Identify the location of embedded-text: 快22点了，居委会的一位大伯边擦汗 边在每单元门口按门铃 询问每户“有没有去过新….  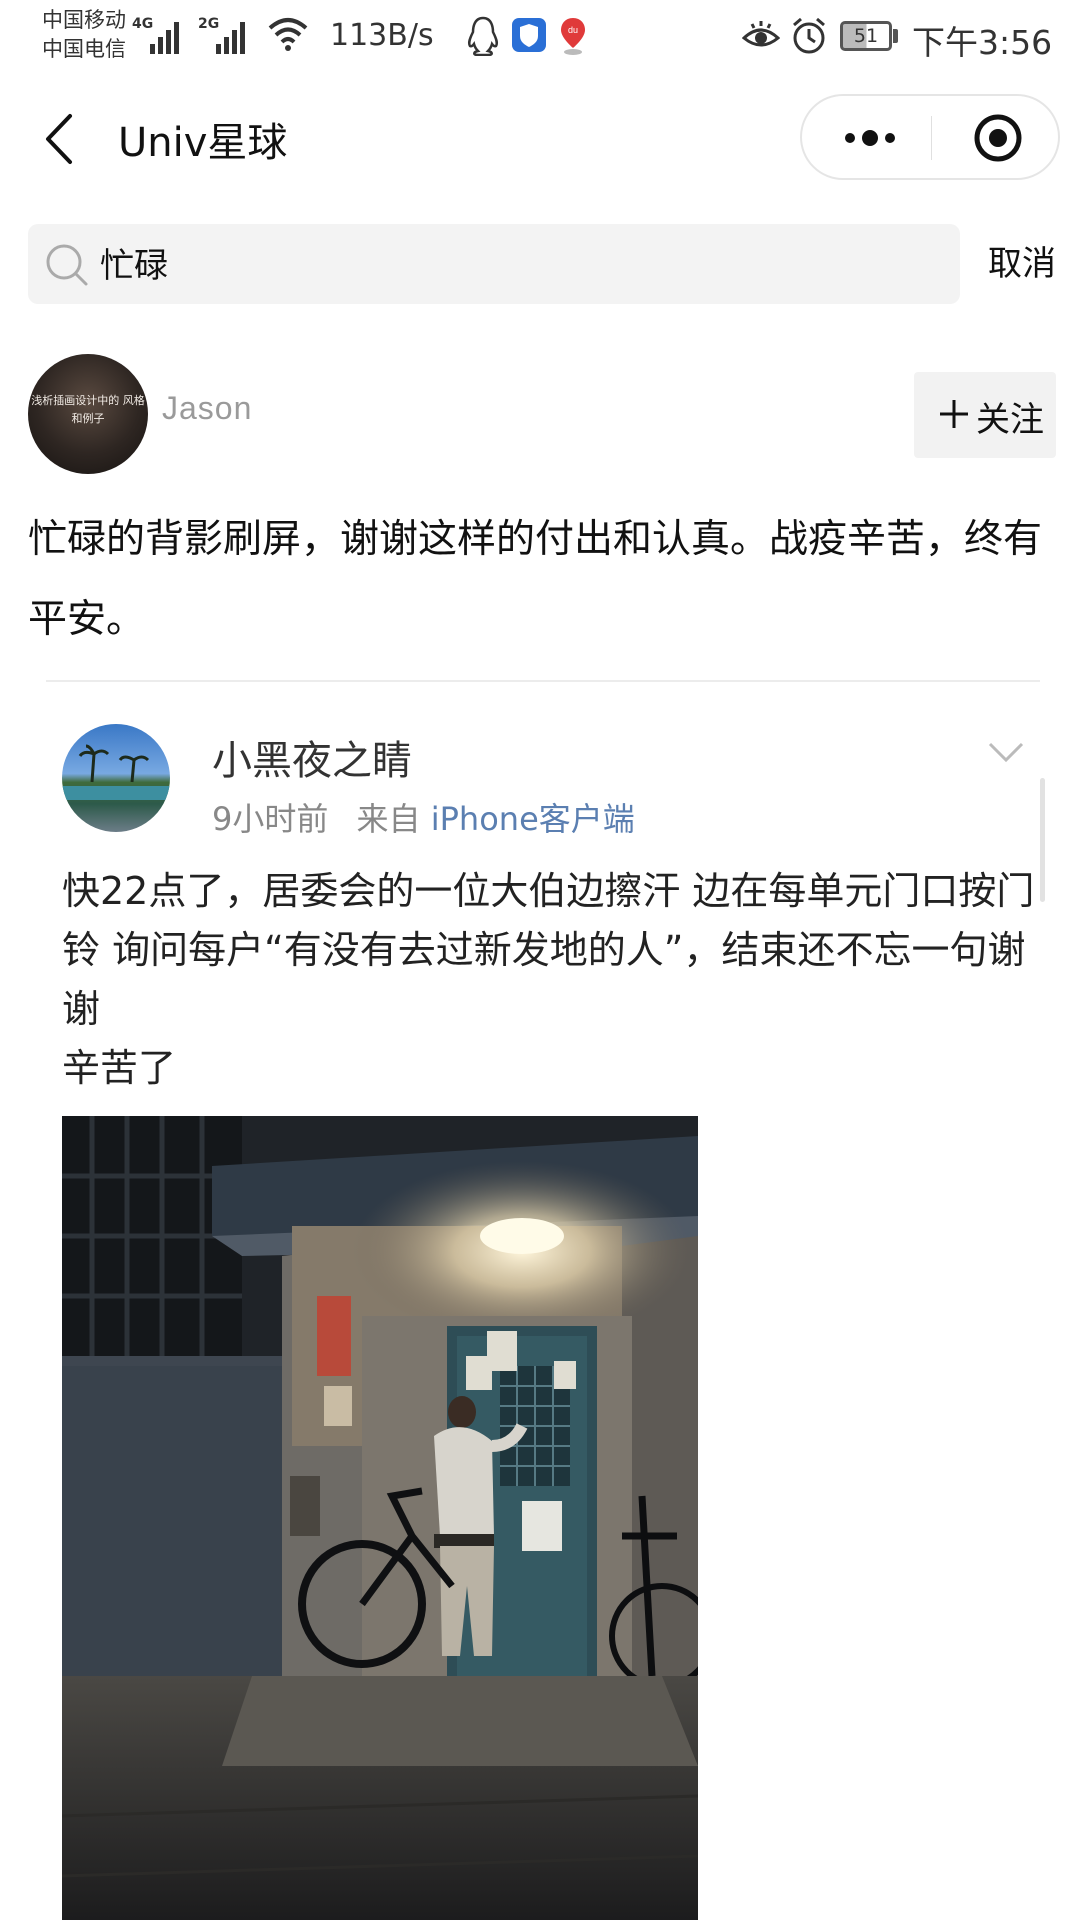
(548, 979).